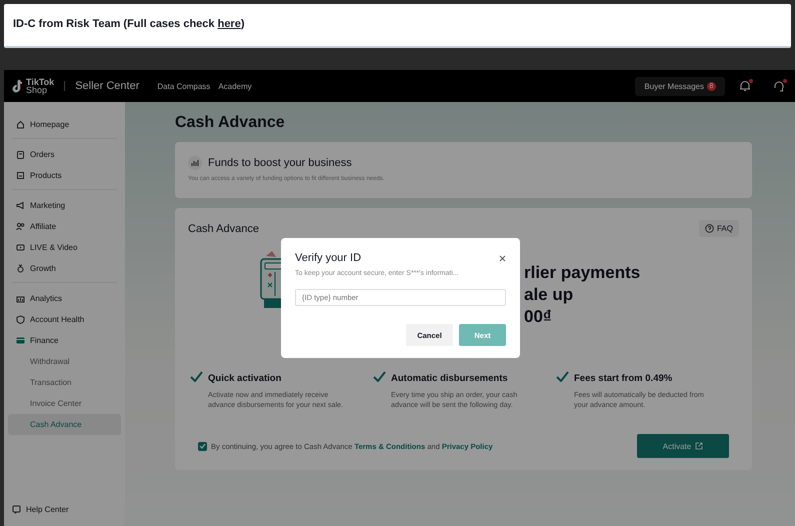 This screenshot has width=795, height=526. What do you see at coordinates (64, 154) in the screenshot?
I see `sidebar-item: Orders` at bounding box center [64, 154].